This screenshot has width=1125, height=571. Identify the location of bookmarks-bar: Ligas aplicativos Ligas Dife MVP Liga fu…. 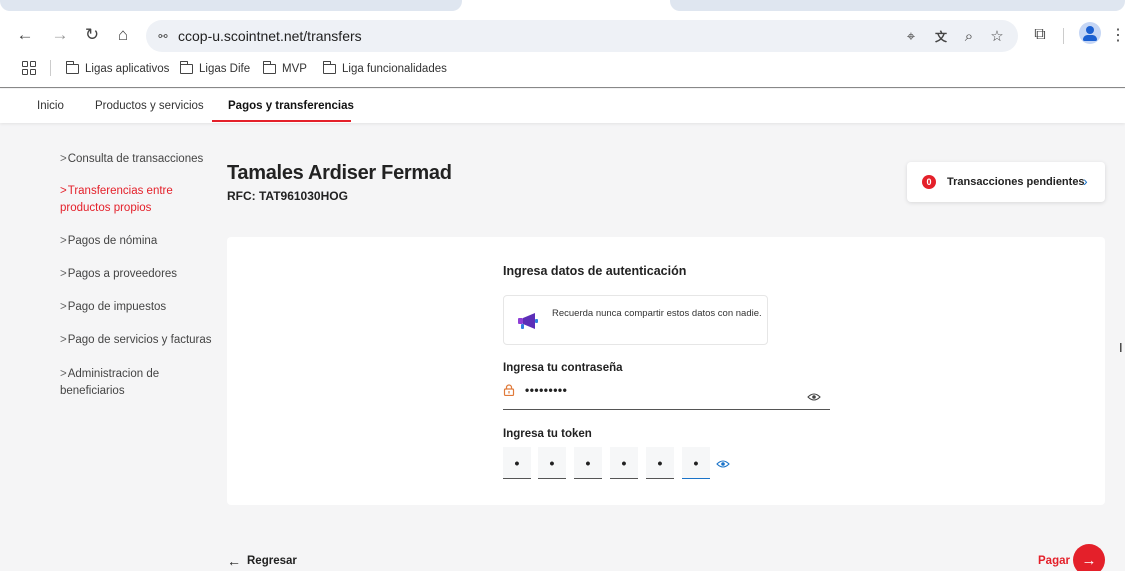
(562, 69).